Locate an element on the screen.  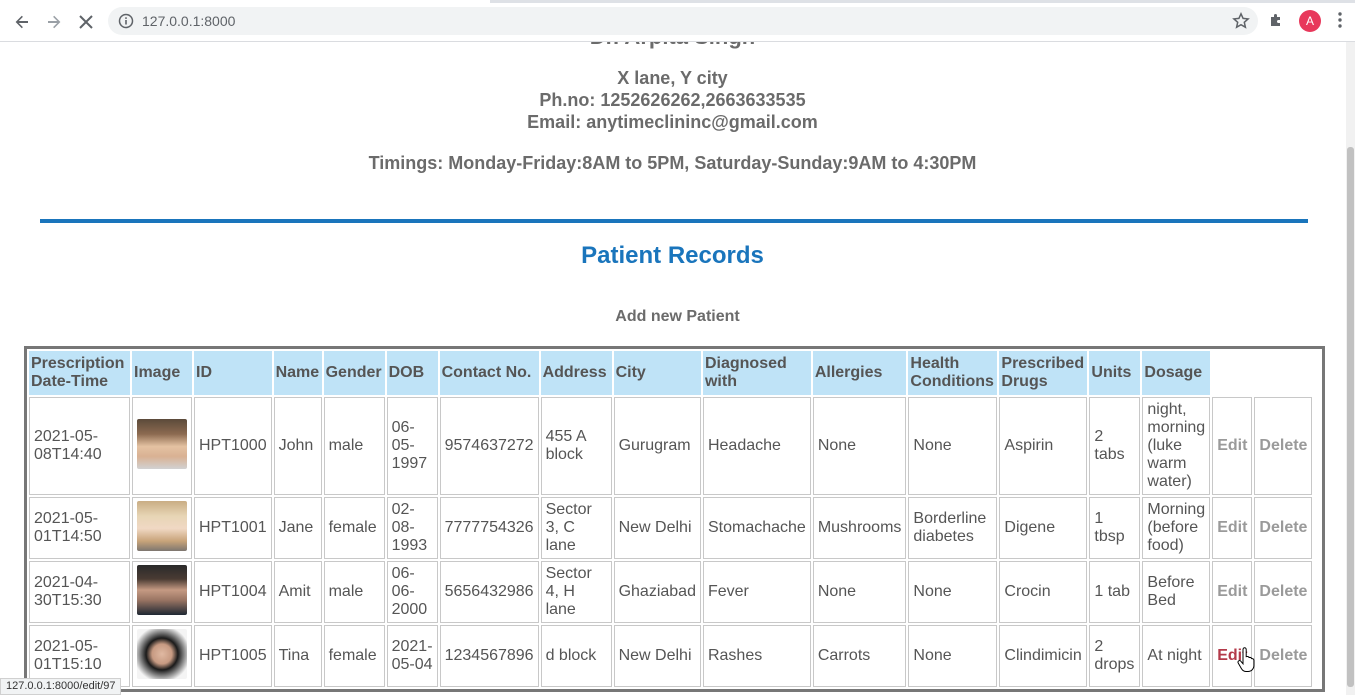
cell-dob: 2021-05-04 is located at coordinates (412, 656).